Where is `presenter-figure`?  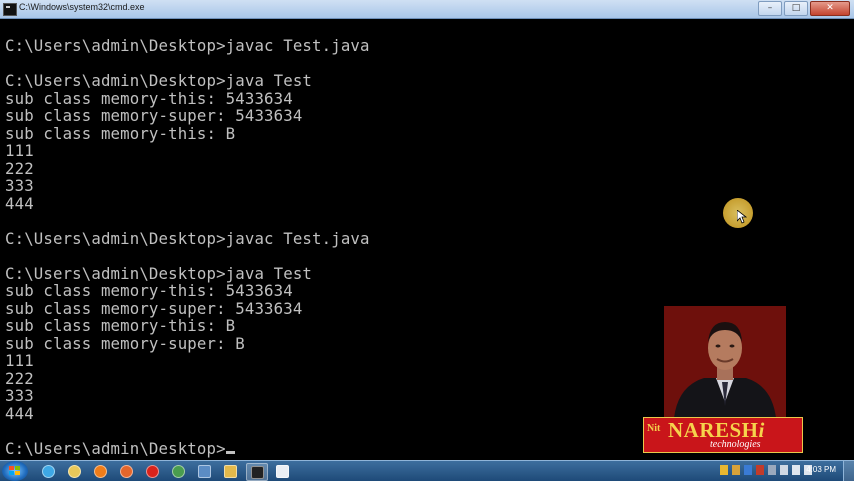 presenter-figure is located at coordinates (725, 362).